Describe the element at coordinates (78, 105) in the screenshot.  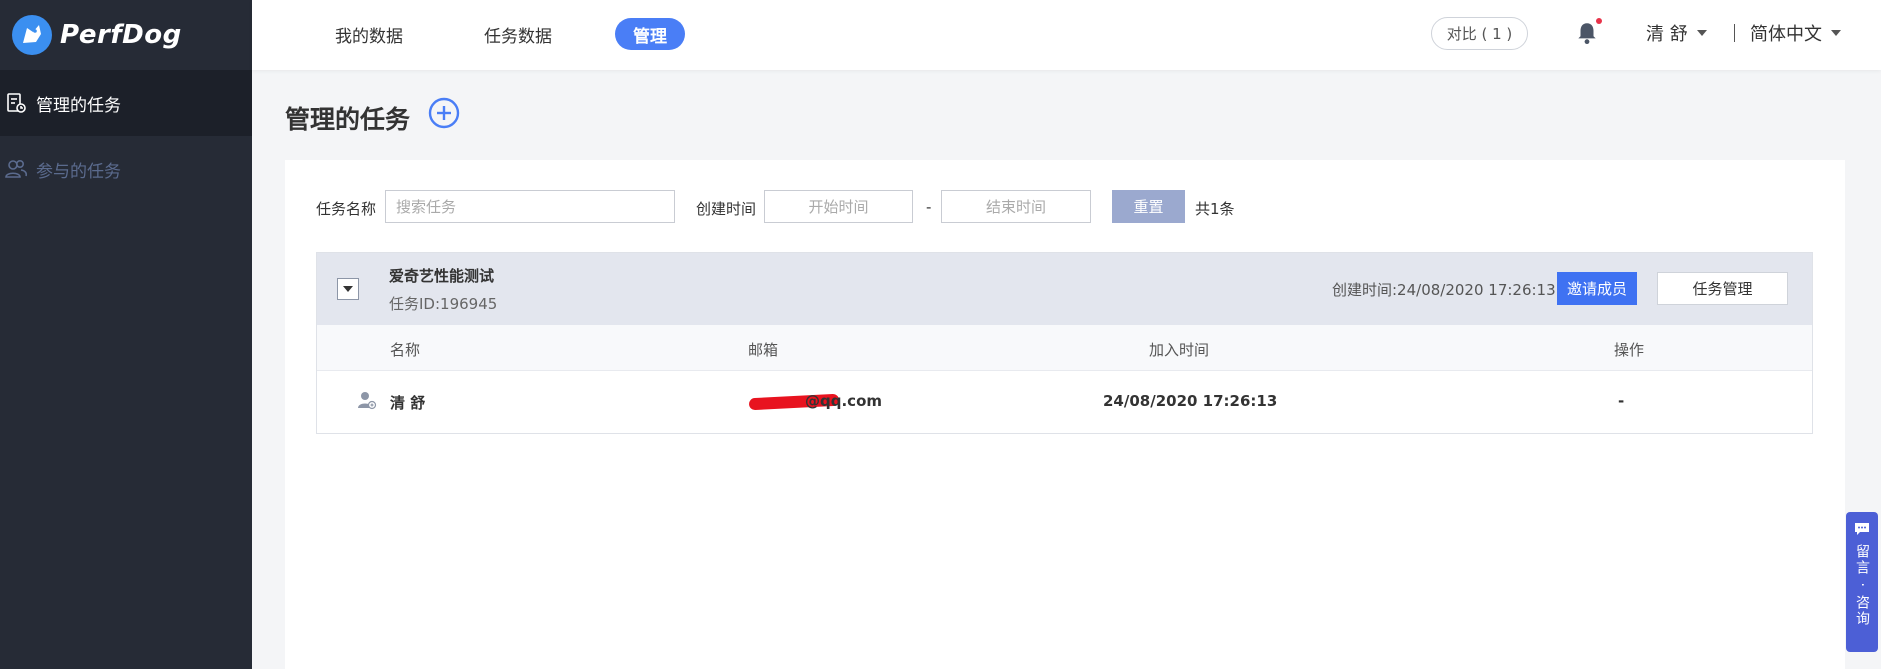
I see `sidebar-item-label: 管理的任务` at that location.